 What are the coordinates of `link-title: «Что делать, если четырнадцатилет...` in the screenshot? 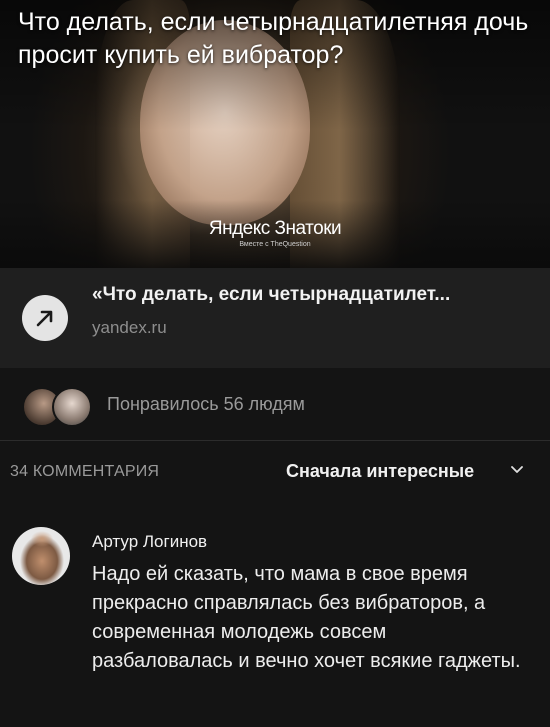 It's located at (312, 295).